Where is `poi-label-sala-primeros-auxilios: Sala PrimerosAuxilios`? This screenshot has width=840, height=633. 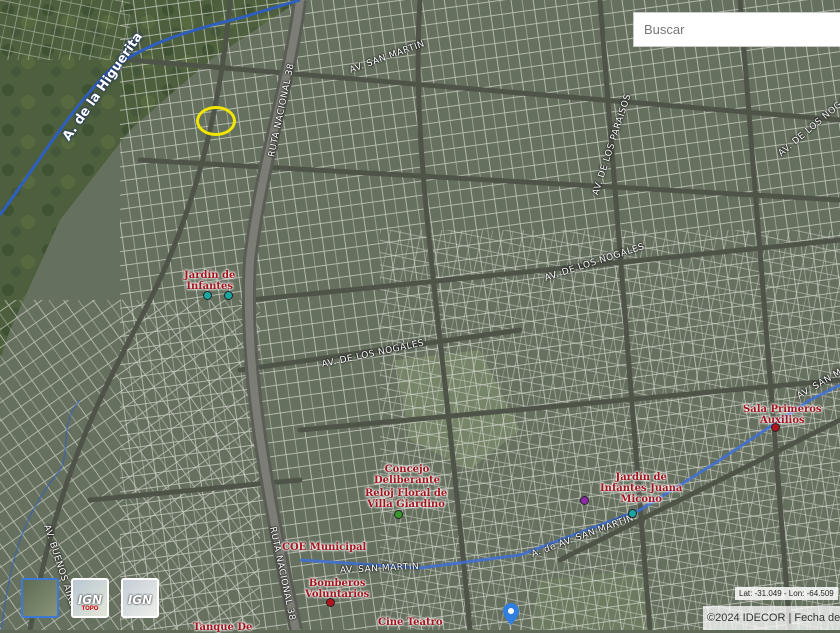
poi-label-sala-primeros-auxilios: Sala PrimerosAuxilios is located at coordinates (782, 415).